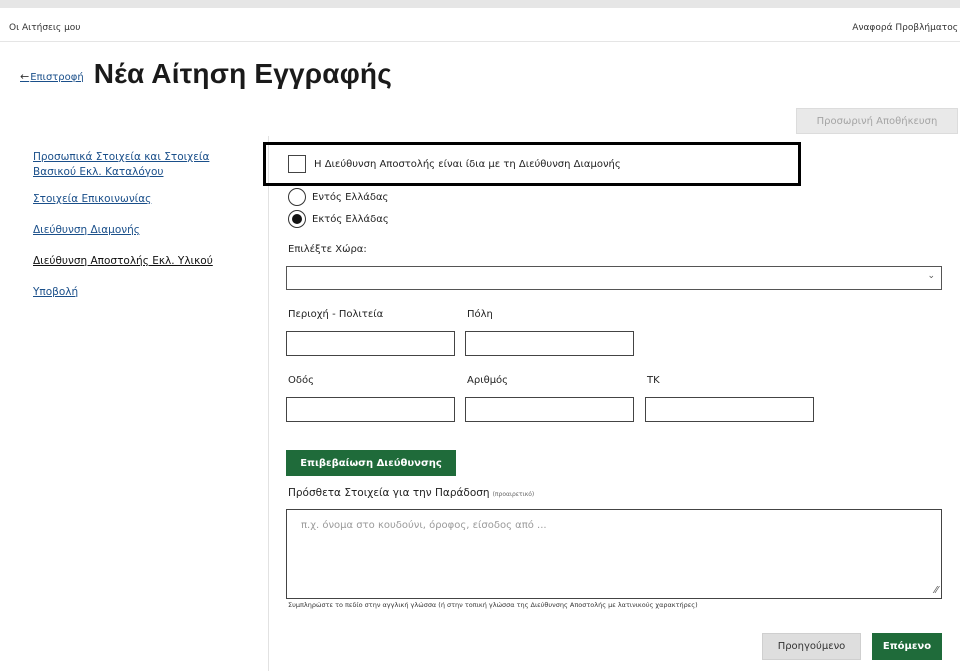 Image resolution: width=960 pixels, height=671 pixels. I want to click on page-header: ←Επιστροφή Νέα Αίτηση Εγγραφής, so click(206, 74).